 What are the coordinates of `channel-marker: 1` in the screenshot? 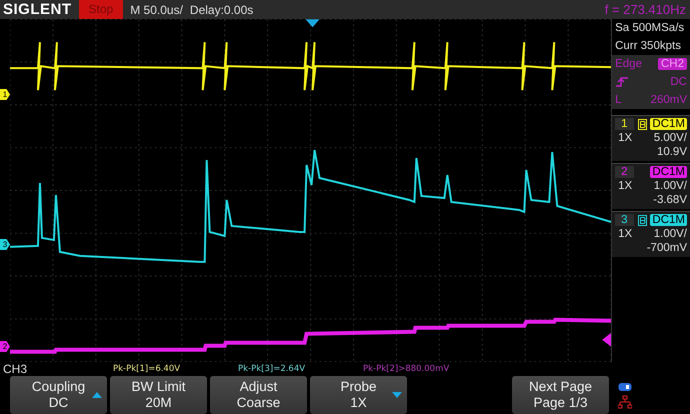 It's located at (5, 94).